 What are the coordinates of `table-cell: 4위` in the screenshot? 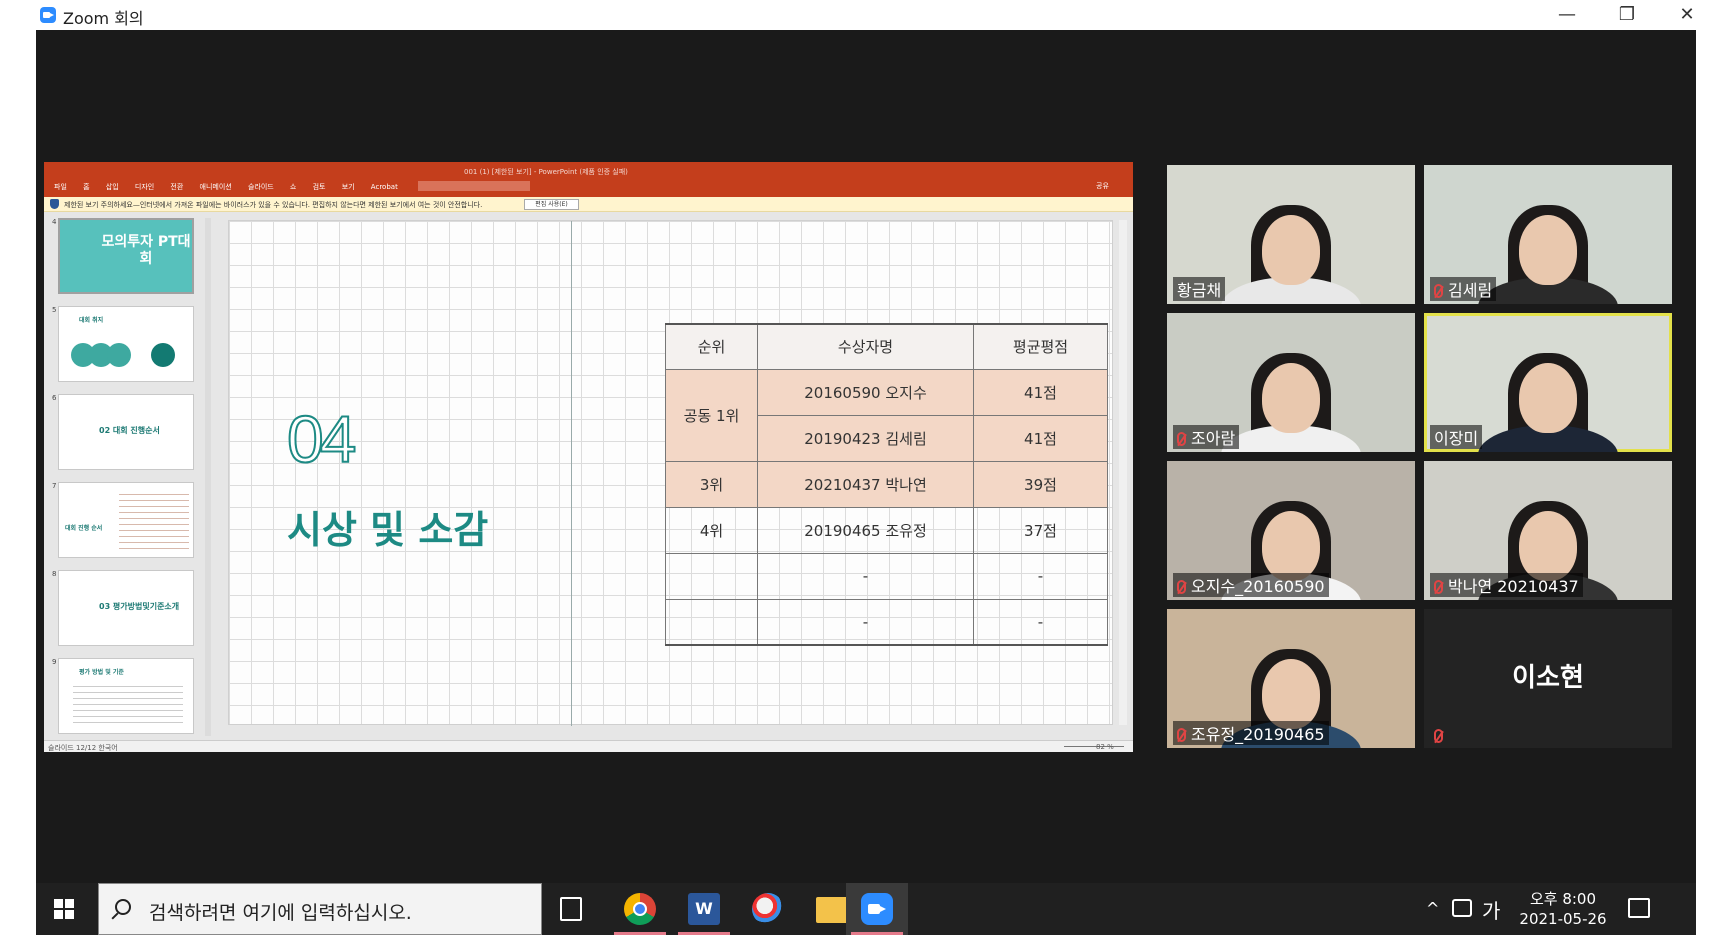 It's located at (711, 530).